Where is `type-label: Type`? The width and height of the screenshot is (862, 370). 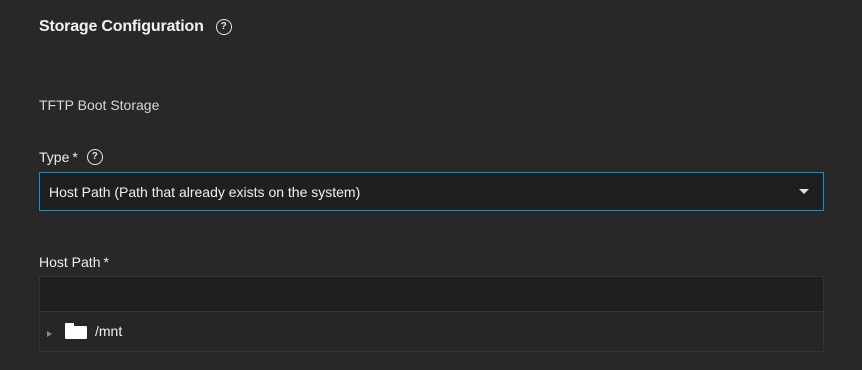
type-label: Type is located at coordinates (54, 157).